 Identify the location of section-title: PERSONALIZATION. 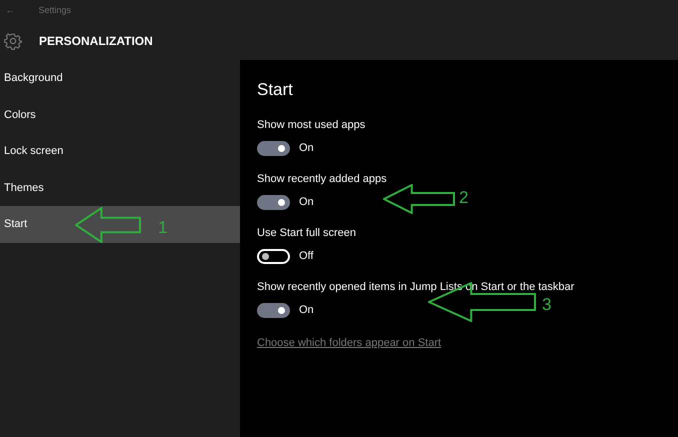
(96, 41).